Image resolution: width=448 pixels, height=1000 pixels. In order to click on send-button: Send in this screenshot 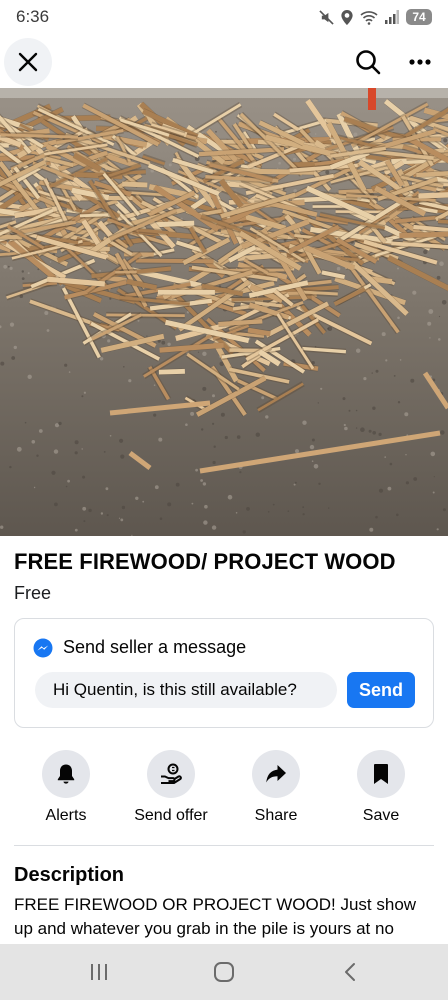, I will do `click(381, 690)`.